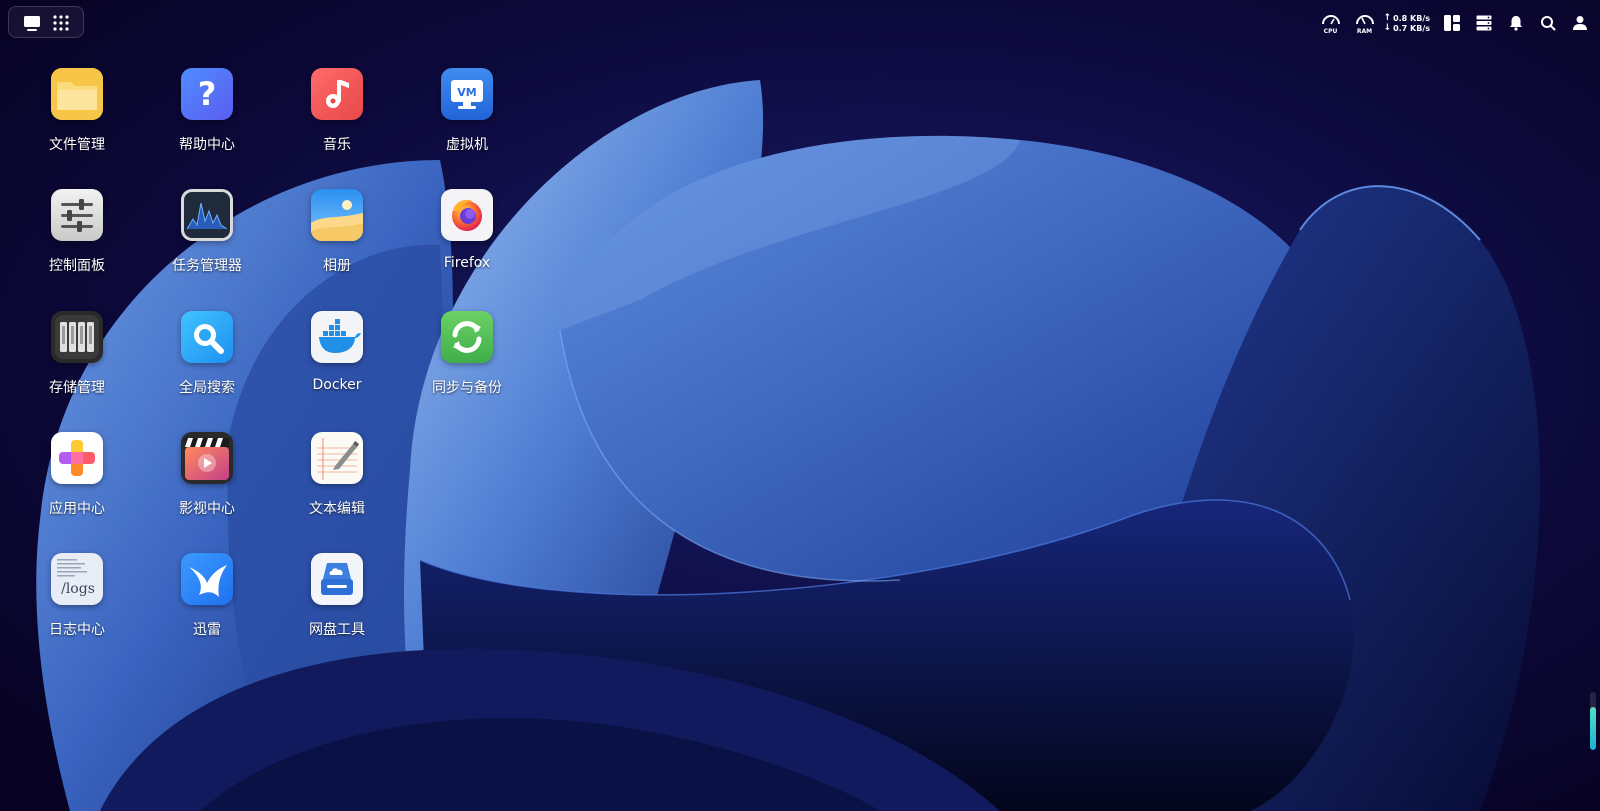  What do you see at coordinates (1330, 31) in the screenshot?
I see `cpu-label: CPU` at bounding box center [1330, 31].